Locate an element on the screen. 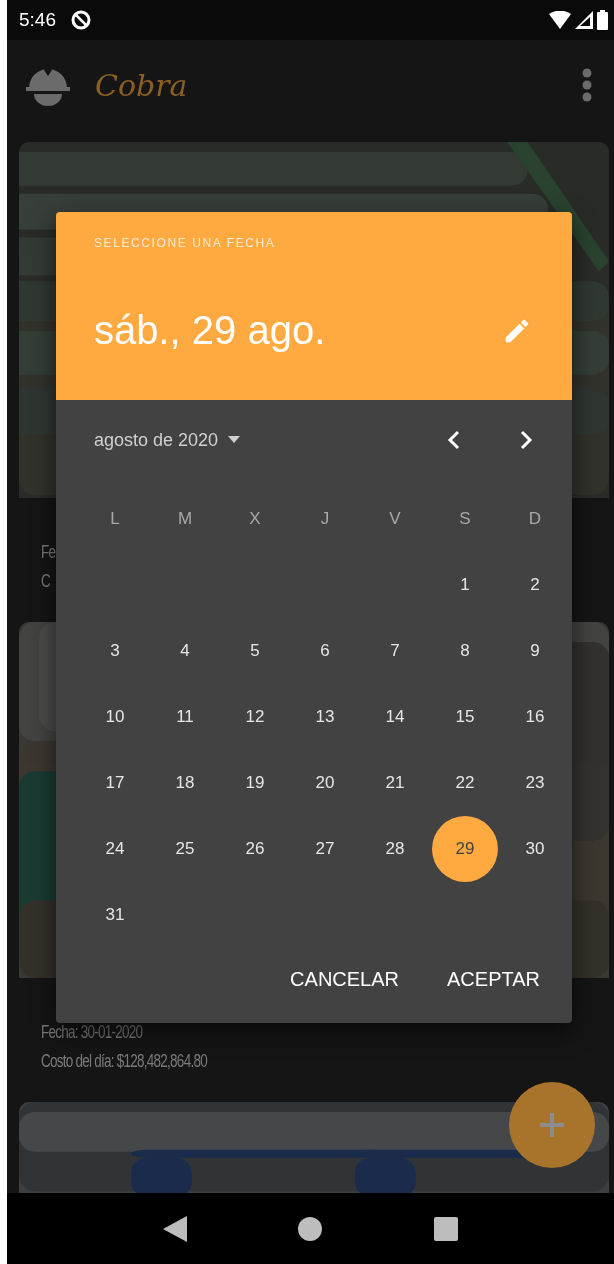  status-time: 5:46 is located at coordinates (37, 20).